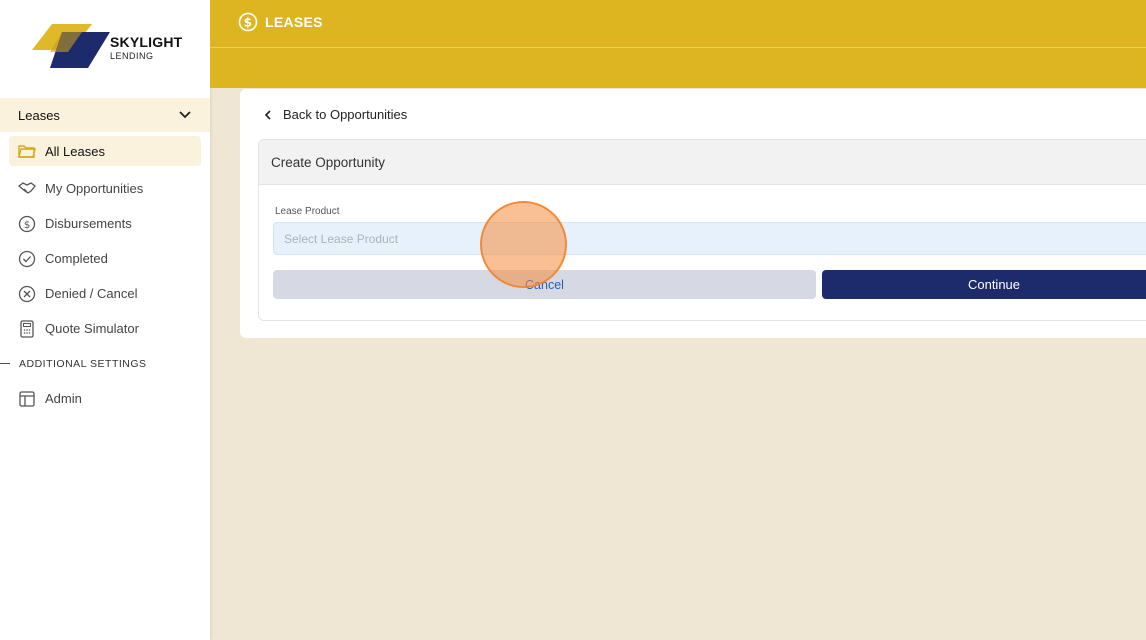 The height and width of the screenshot is (640, 1146). I want to click on brand-logo: SKYLIGHT LENDING, so click(110, 47).